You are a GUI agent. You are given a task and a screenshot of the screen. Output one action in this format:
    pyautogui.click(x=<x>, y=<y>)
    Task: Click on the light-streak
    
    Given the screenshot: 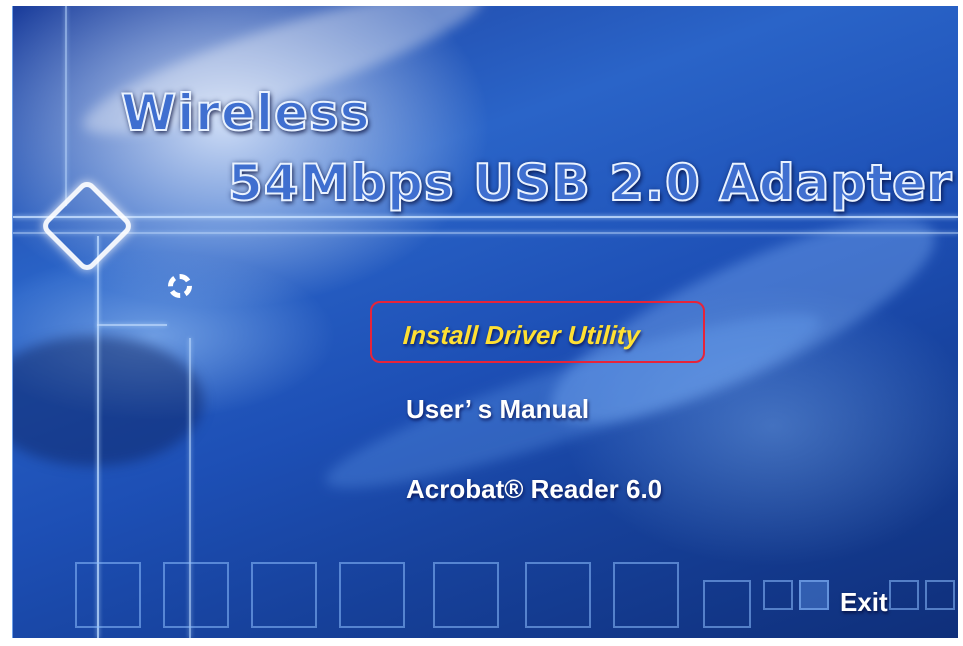 What is the action you would take?
    pyautogui.click(x=108, y=401)
    